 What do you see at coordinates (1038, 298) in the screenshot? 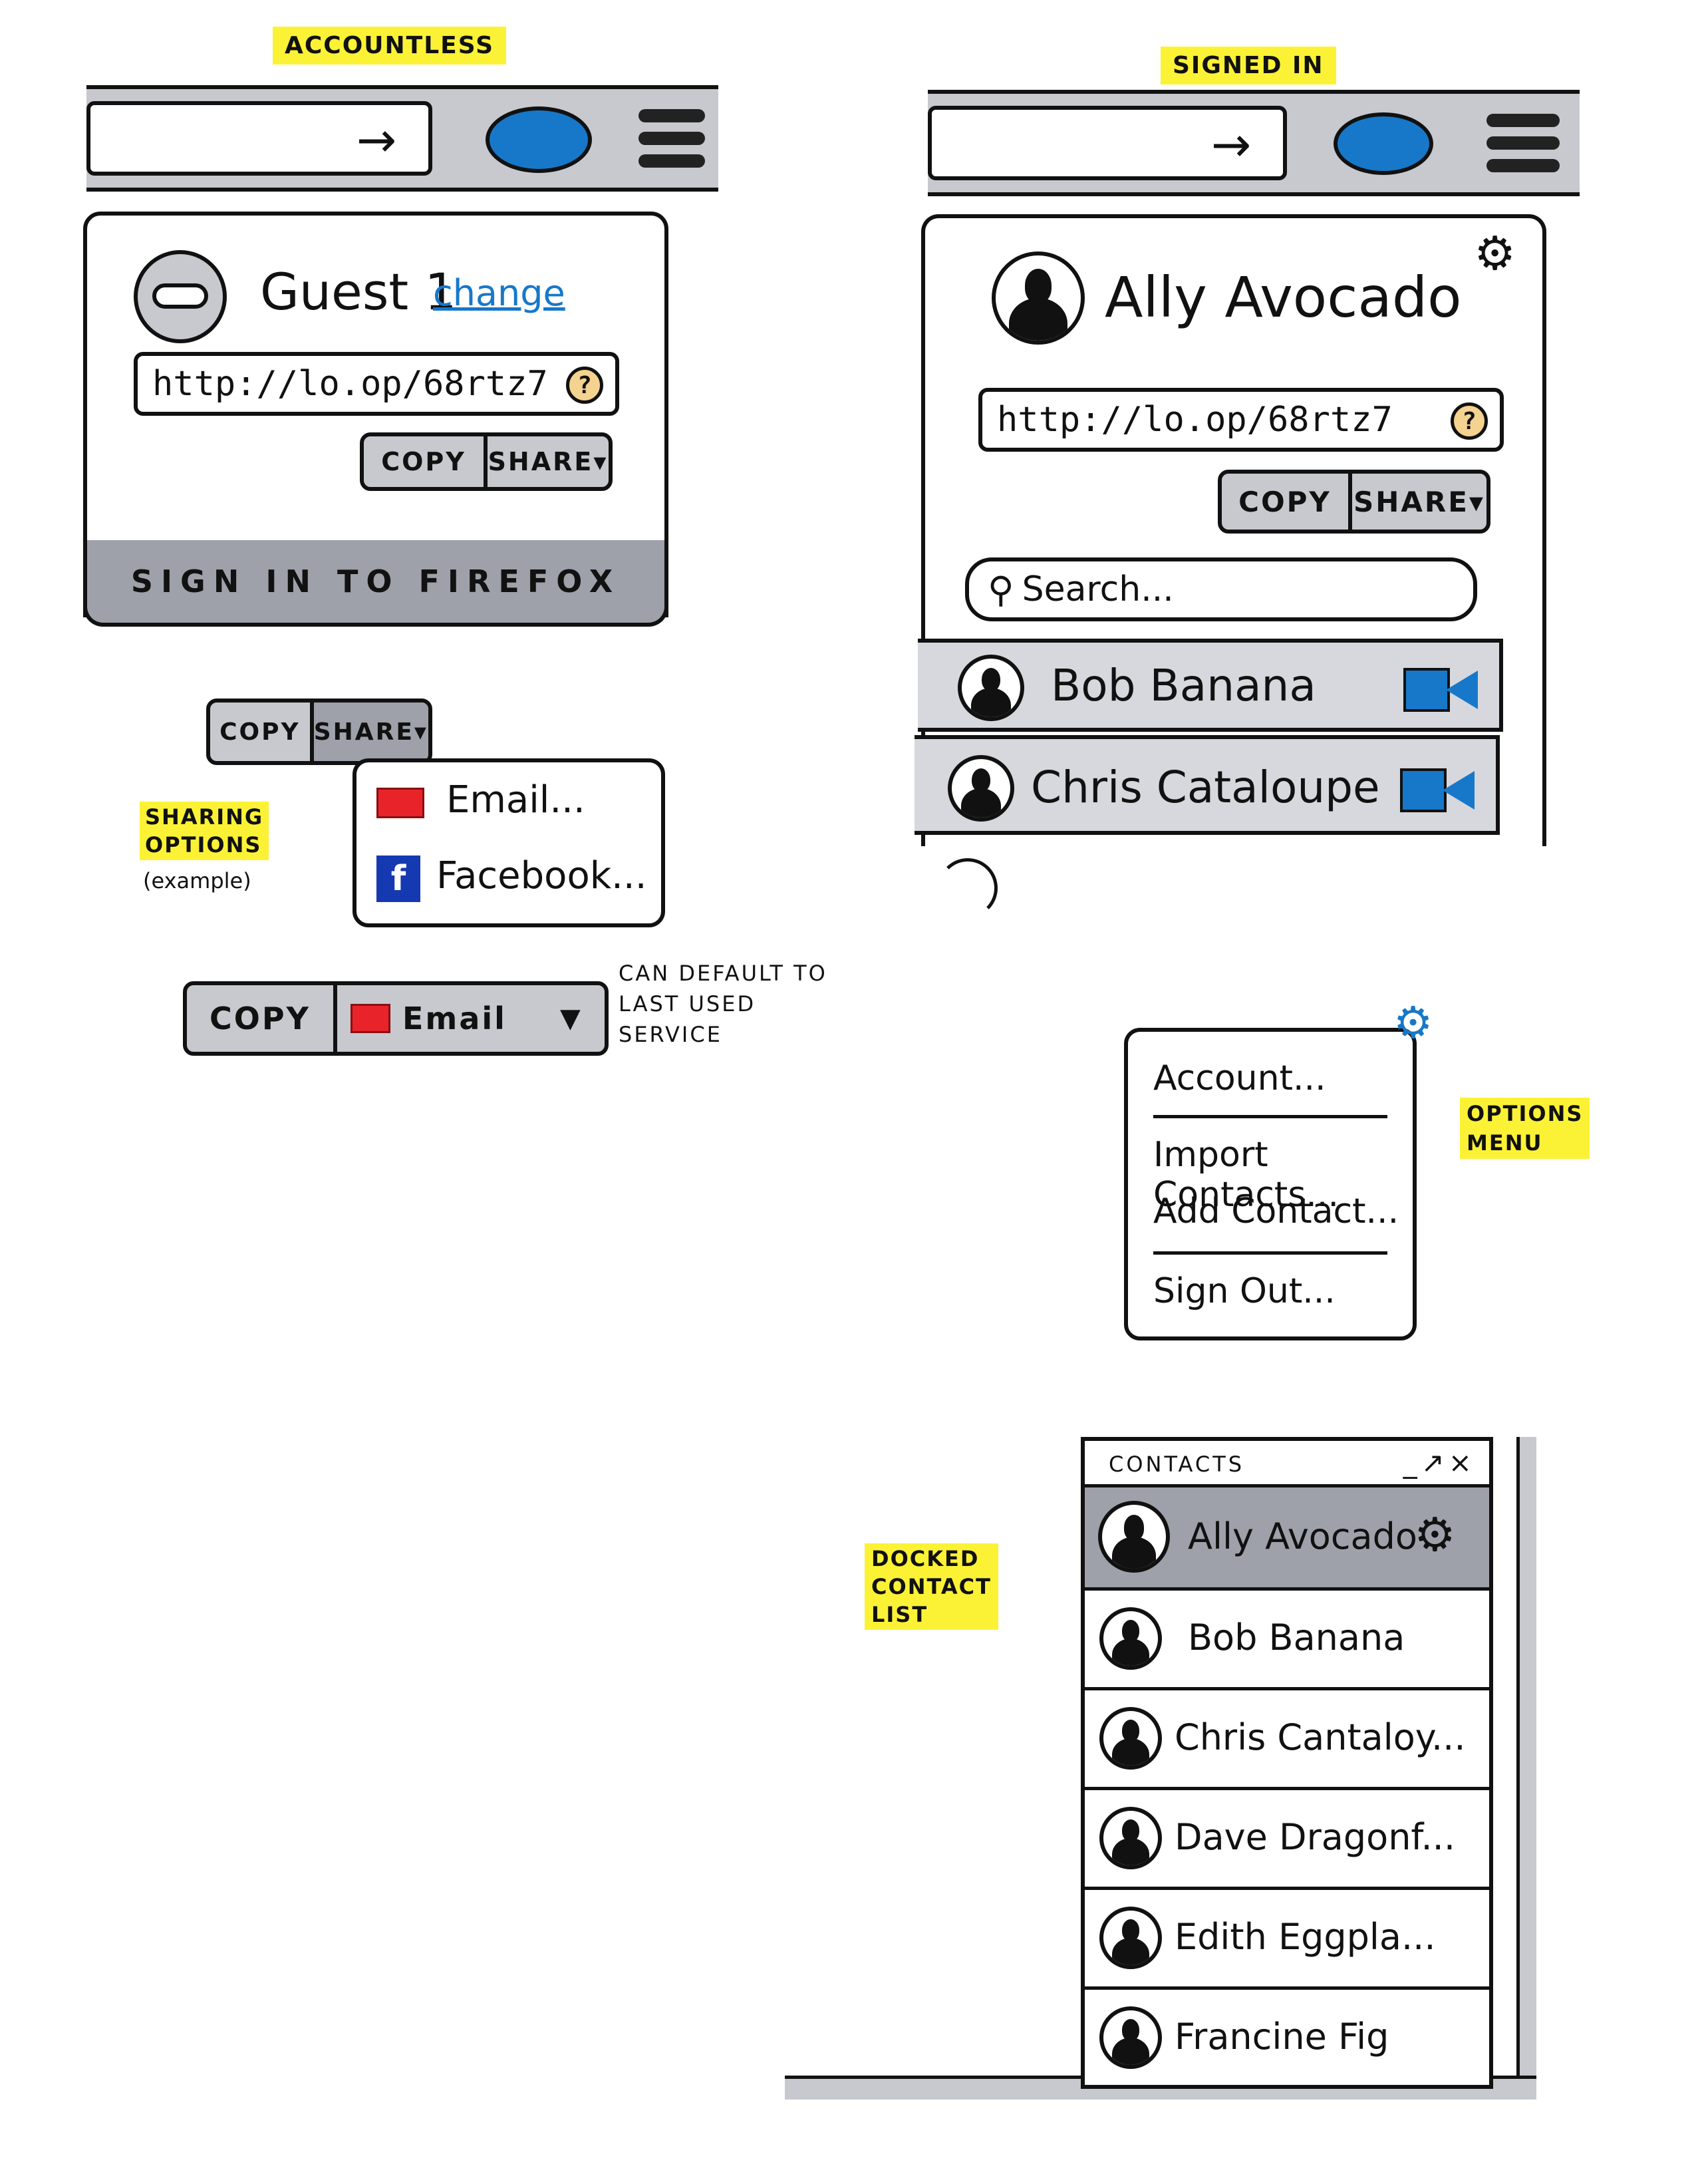
I see `user-avatar` at bounding box center [1038, 298].